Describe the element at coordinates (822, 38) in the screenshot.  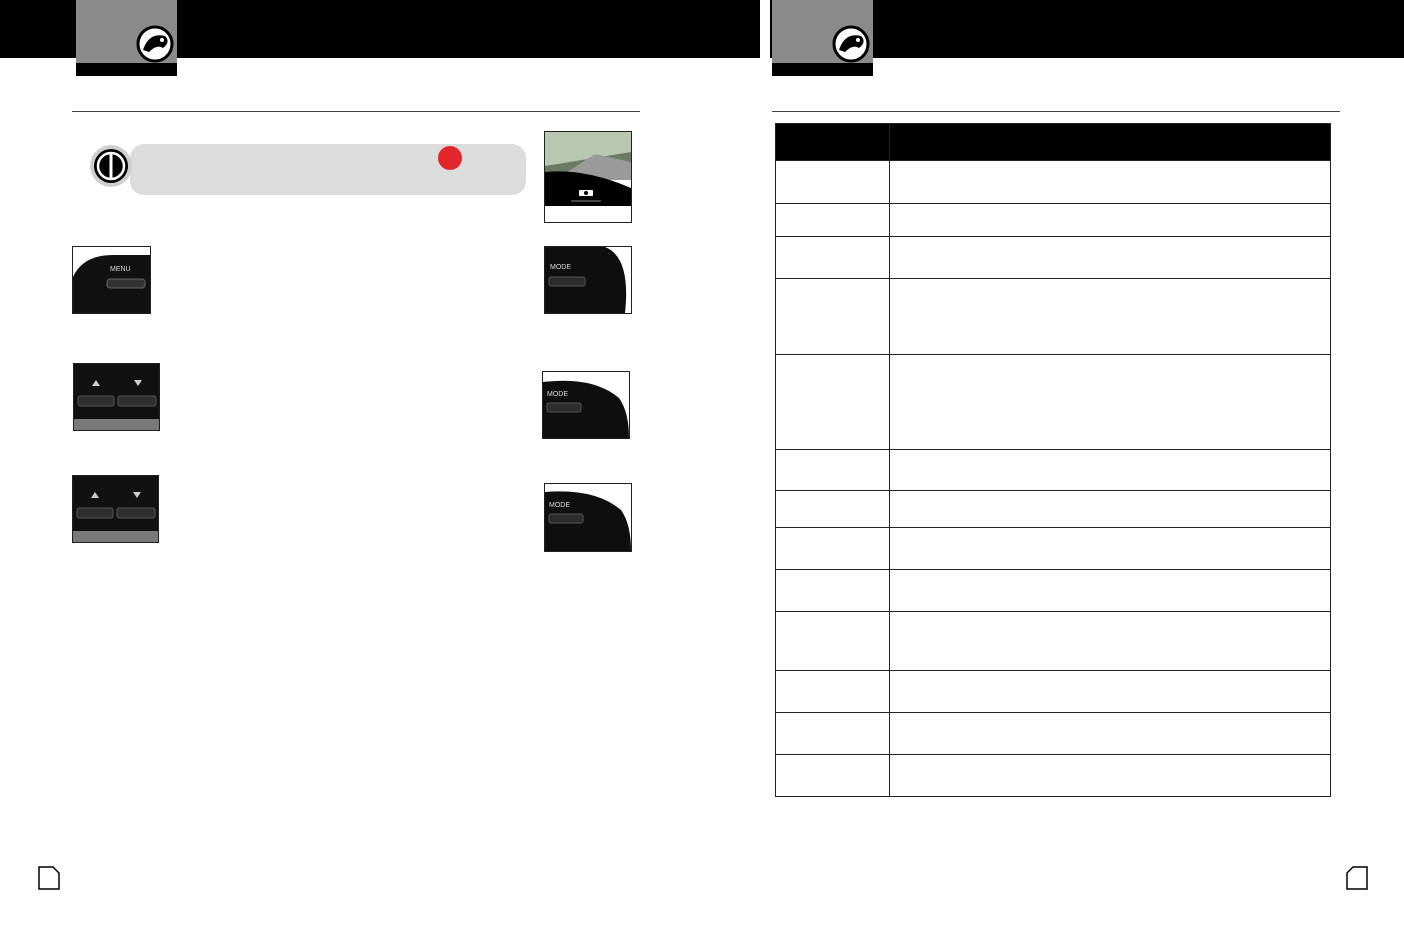
I see `right-section-tab` at that location.